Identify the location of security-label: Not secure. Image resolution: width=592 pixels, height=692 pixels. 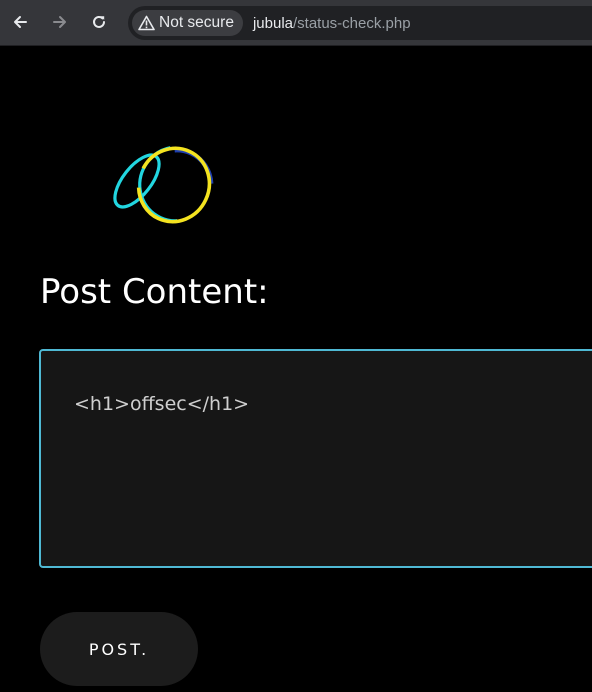
(196, 22).